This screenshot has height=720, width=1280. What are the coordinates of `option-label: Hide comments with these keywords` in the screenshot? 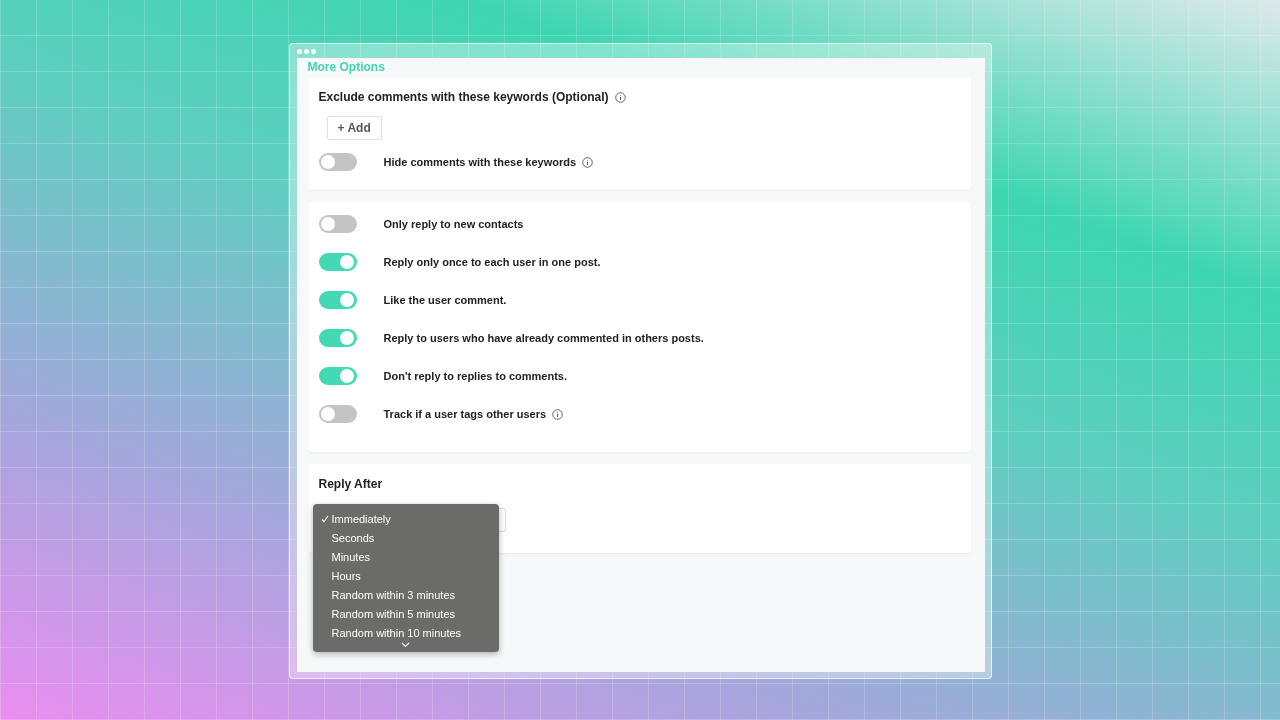 It's located at (480, 162).